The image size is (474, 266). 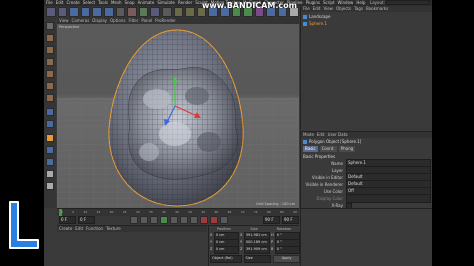 What do you see at coordinates (306, 9) in the screenshot?
I see `om-menu-file: File` at bounding box center [306, 9].